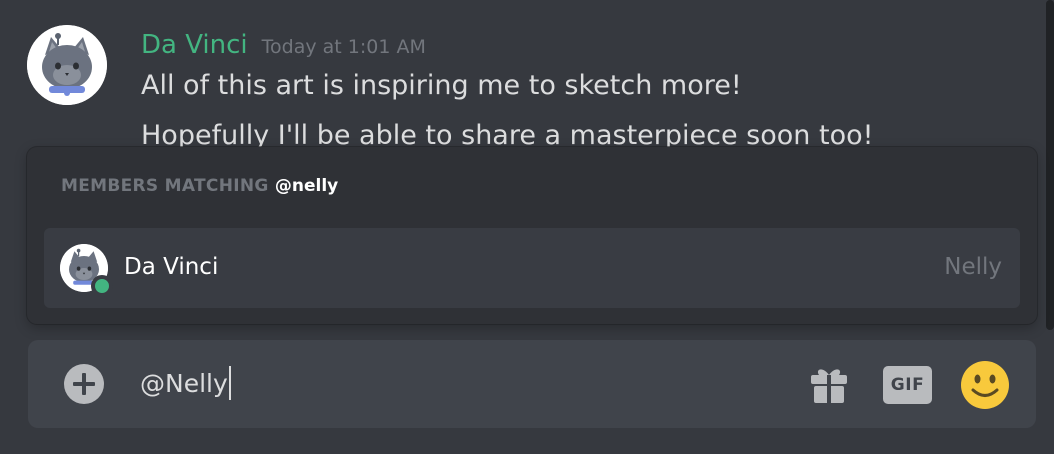 The width and height of the screenshot is (1054, 454). I want to click on message-input-value: @Nelly, so click(184, 383).